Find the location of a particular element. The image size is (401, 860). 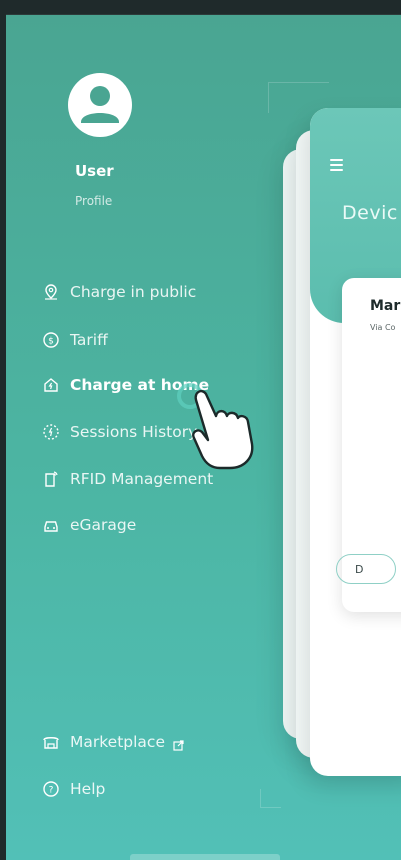

sessions-history-icon is located at coordinates (51, 432).